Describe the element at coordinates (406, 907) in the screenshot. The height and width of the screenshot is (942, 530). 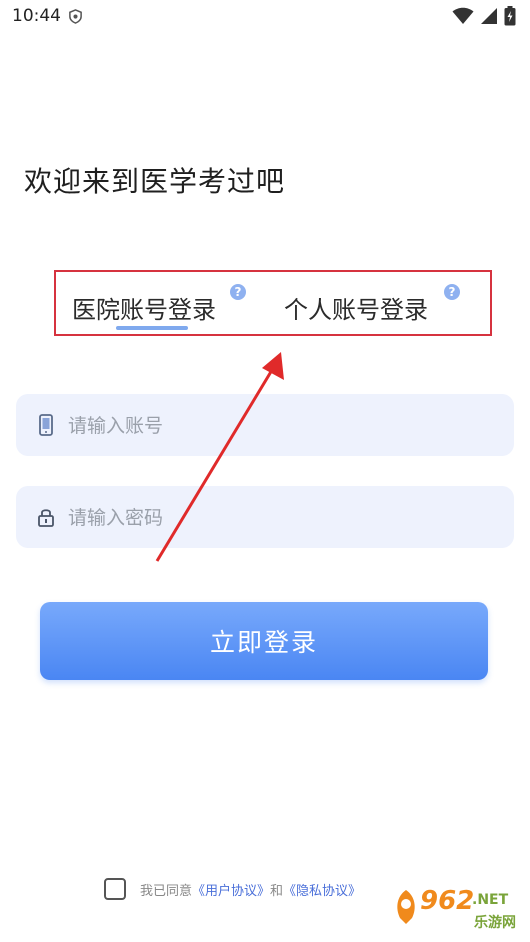
I see `watermark-logo-icon` at that location.